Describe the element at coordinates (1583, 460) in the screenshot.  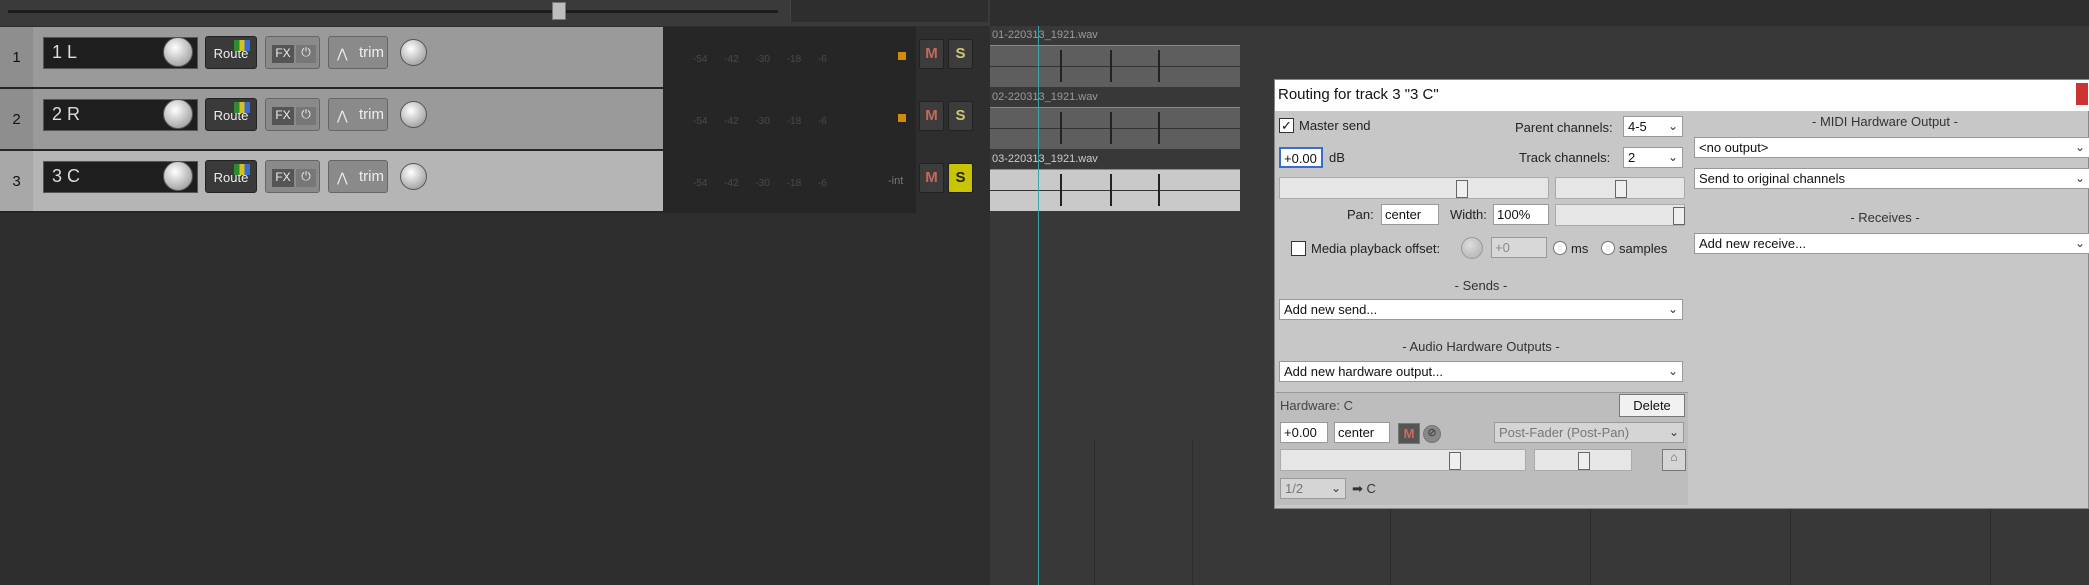
I see `hw-pan-slider` at that location.